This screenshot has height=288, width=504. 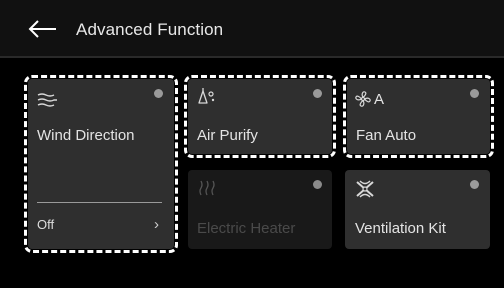 I want to click on fan-auto-icon-group: A, so click(x=369, y=99).